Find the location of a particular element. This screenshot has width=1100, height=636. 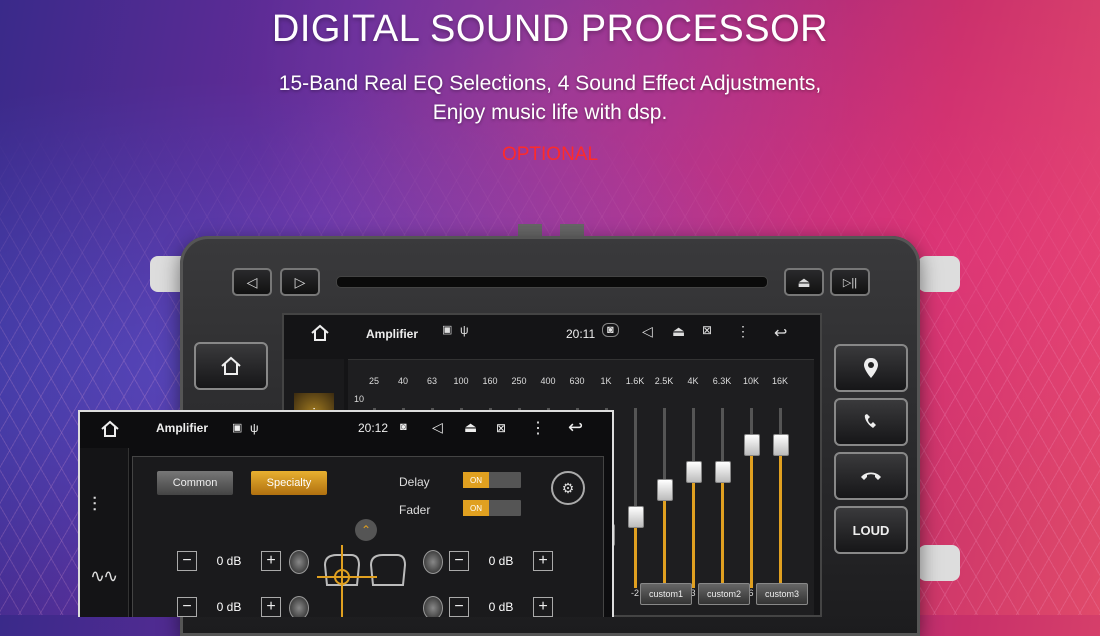

image-icon: ▣ is located at coordinates (447, 330).